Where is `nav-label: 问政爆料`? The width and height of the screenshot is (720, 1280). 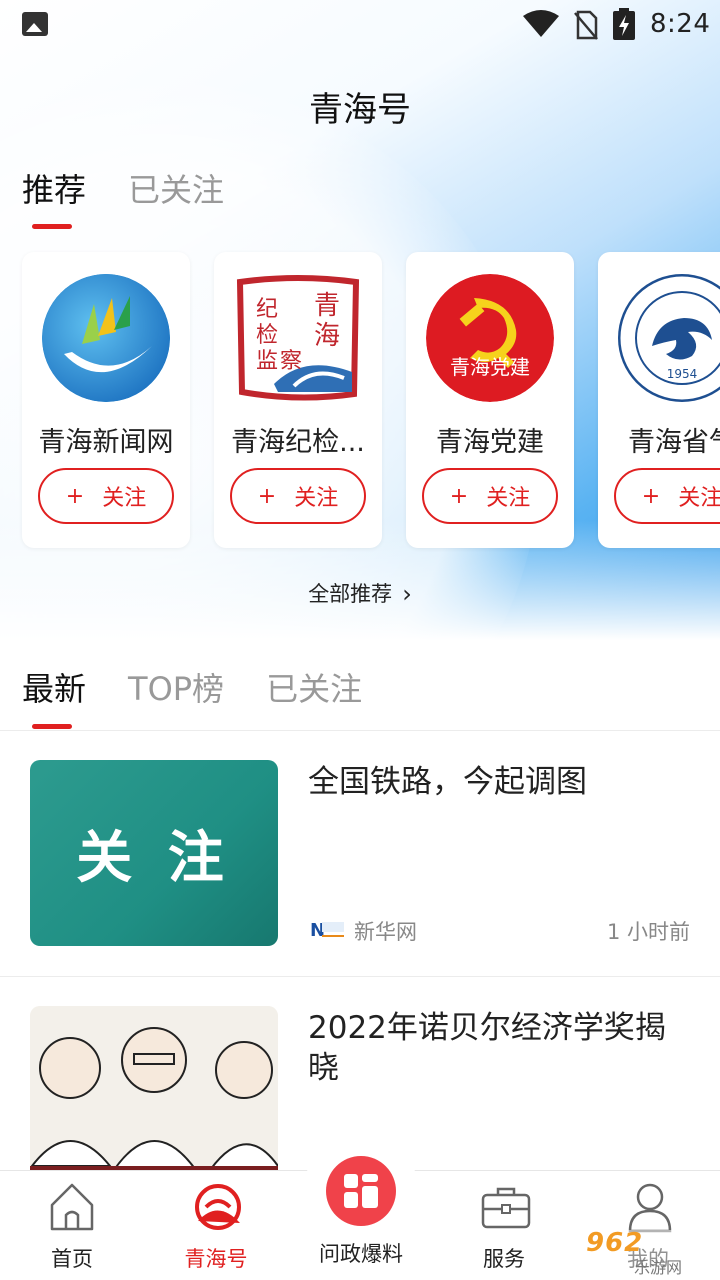 nav-label: 问政爆料 is located at coordinates (361, 1254).